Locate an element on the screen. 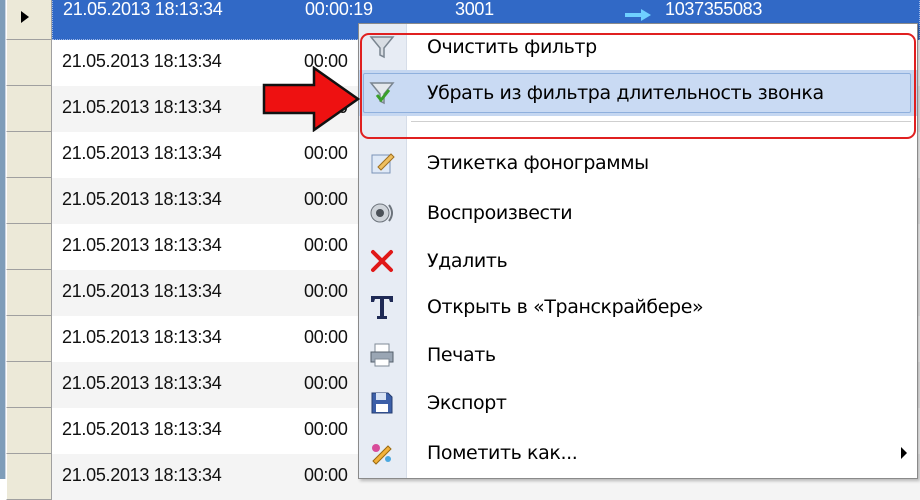 The image size is (920, 500). current-row-pointer-icon is located at coordinates (25, 16).